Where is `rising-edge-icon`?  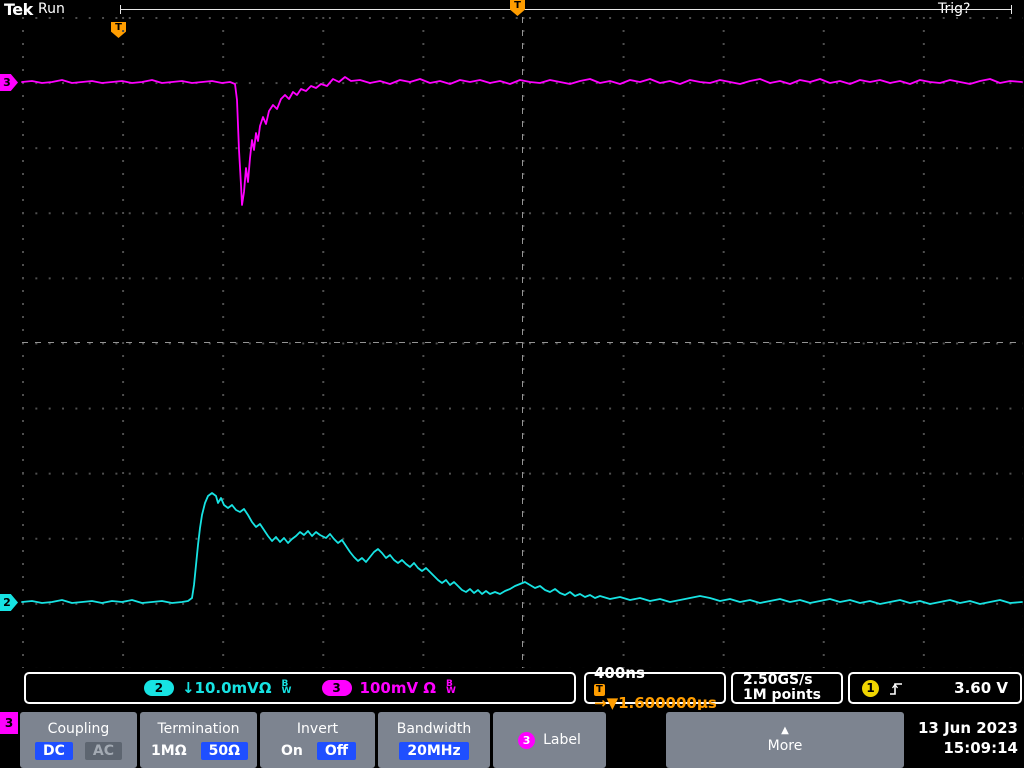
rising-edge-icon is located at coordinates (896, 688).